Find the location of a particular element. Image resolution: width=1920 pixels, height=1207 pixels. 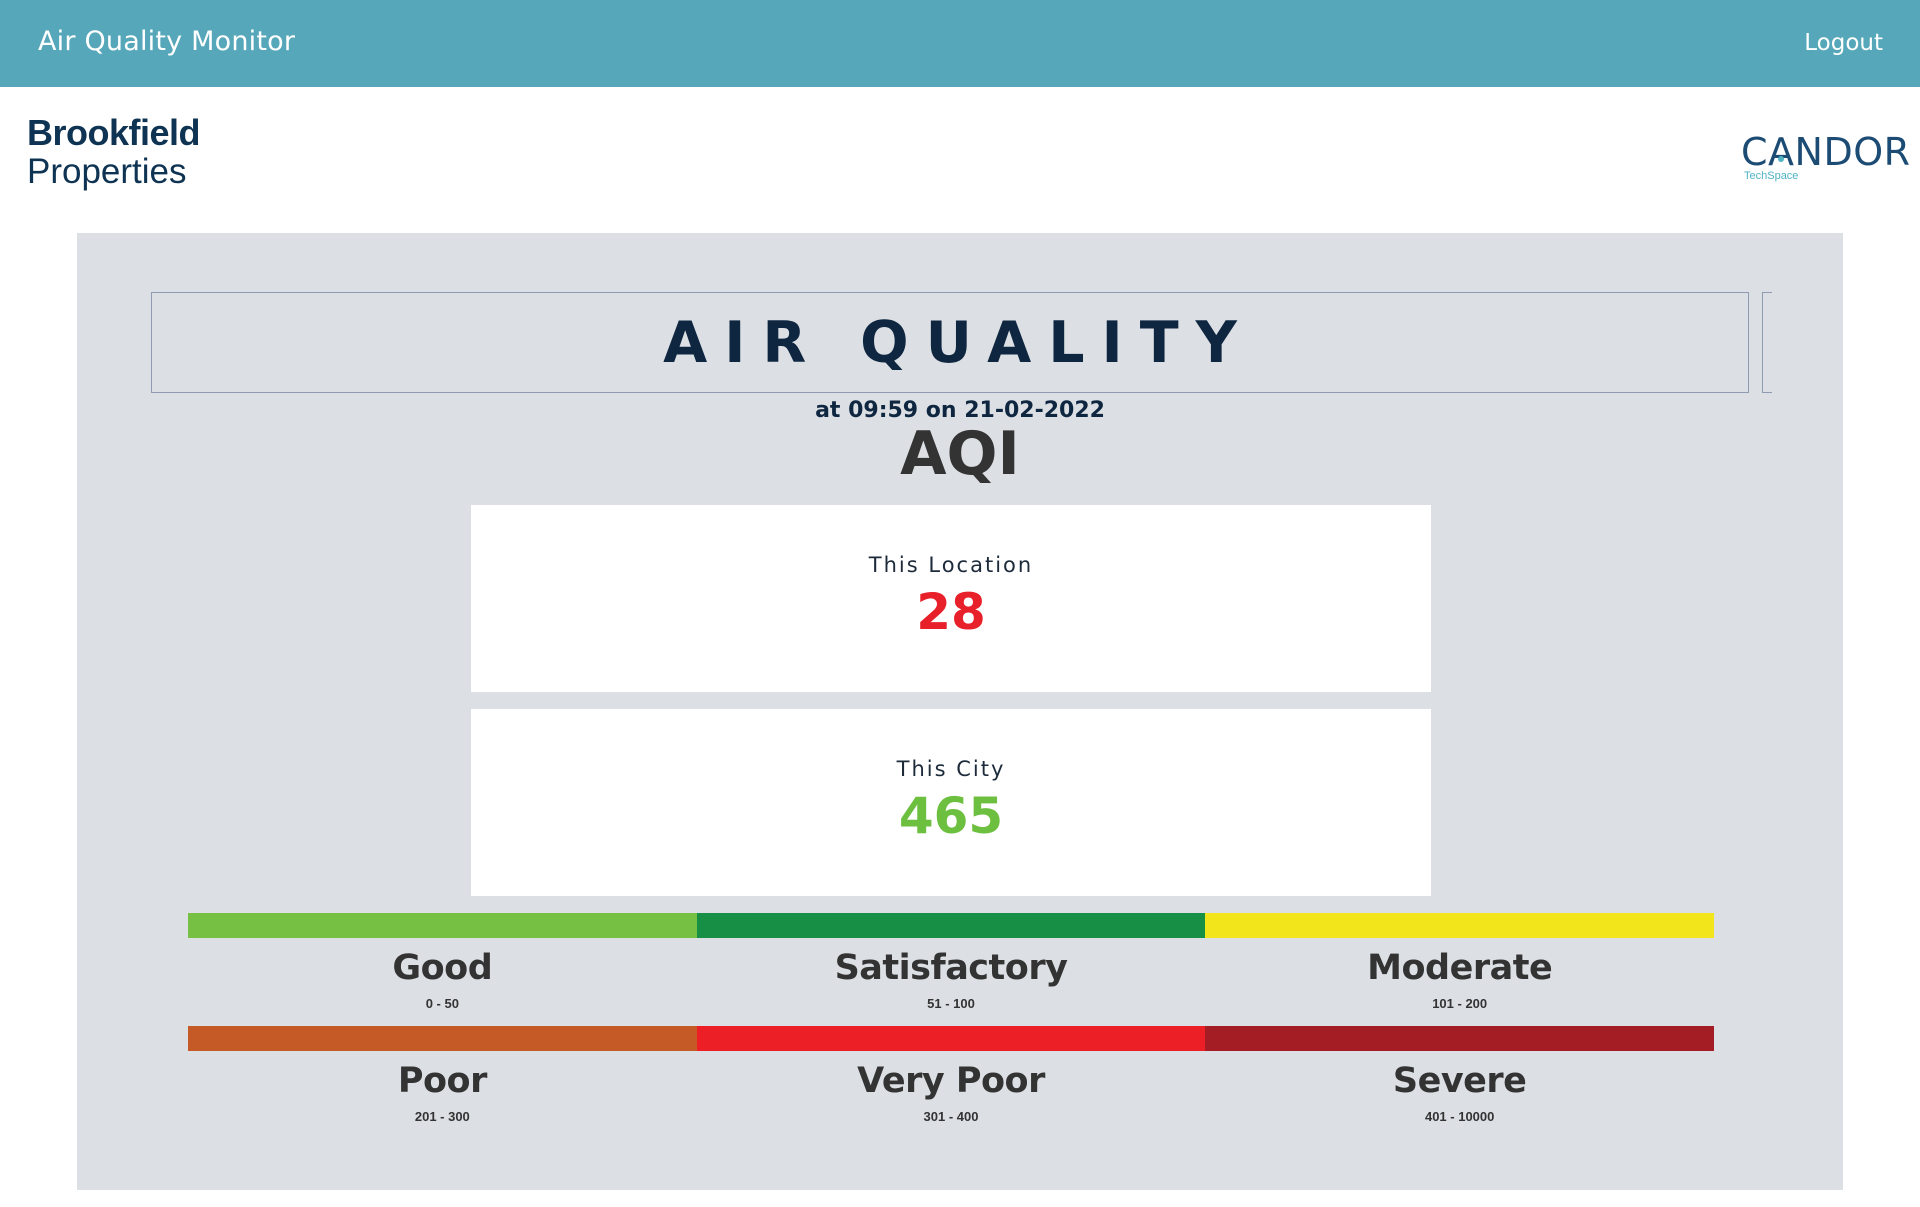

scale-name: Moderate is located at coordinates (1460, 968).